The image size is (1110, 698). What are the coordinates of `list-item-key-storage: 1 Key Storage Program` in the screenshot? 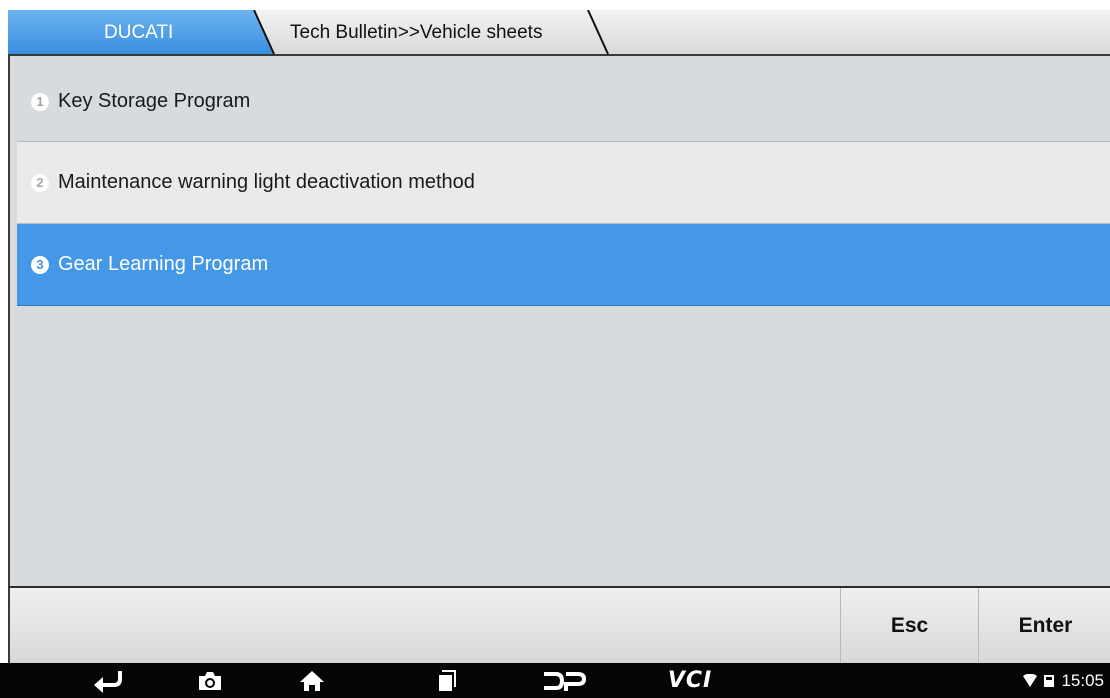 It's located at (563, 102).